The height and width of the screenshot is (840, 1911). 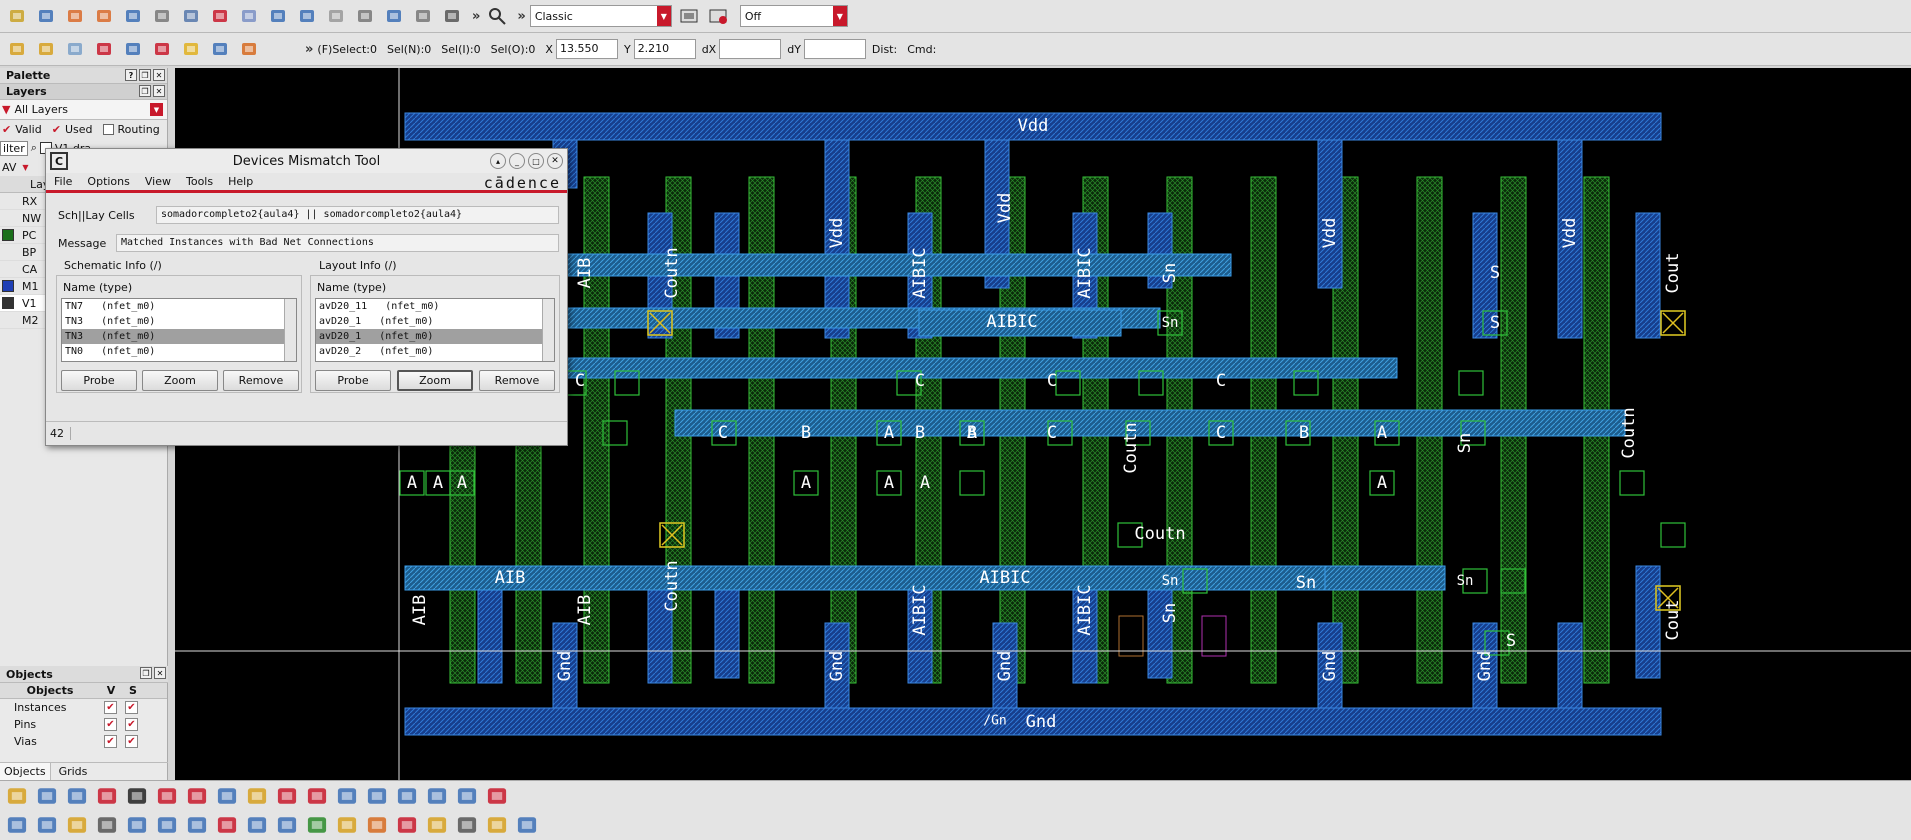 I want to click on sch-remove-button: Remove, so click(x=261, y=380).